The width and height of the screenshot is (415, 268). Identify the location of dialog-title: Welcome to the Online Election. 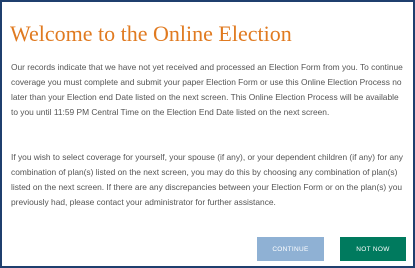
(151, 33).